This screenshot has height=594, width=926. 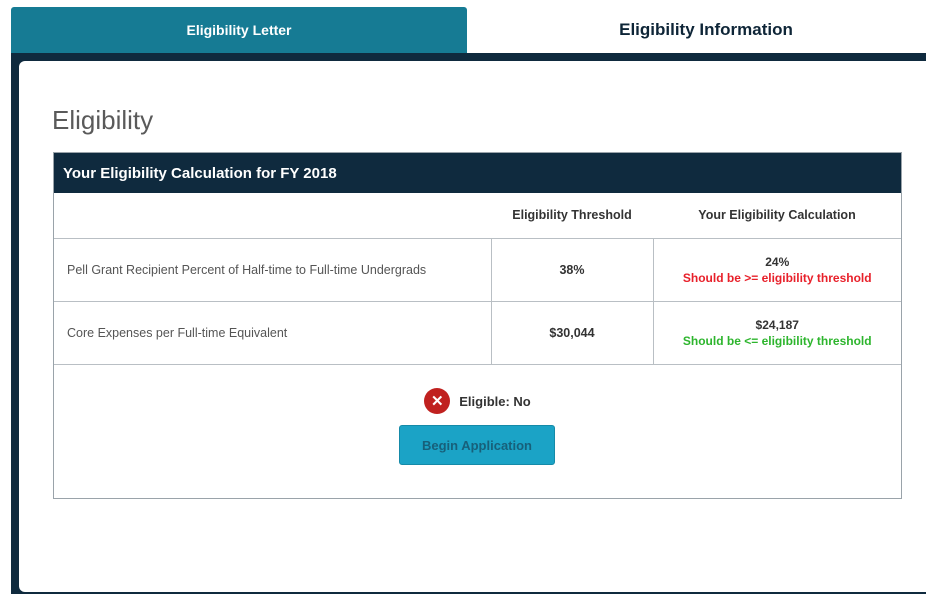 What do you see at coordinates (103, 120) in the screenshot?
I see `page-title: Eligibility` at bounding box center [103, 120].